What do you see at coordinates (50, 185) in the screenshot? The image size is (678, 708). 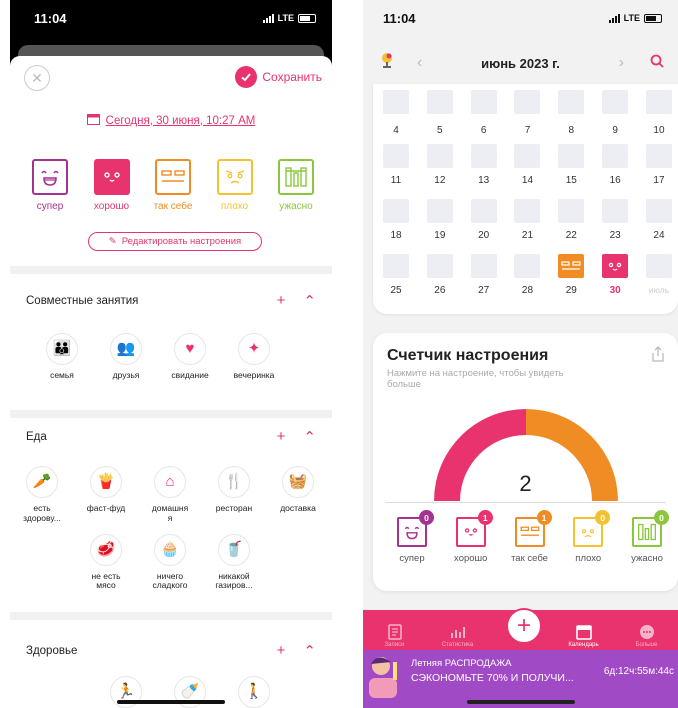 I see `mood-super: супер` at bounding box center [50, 185].